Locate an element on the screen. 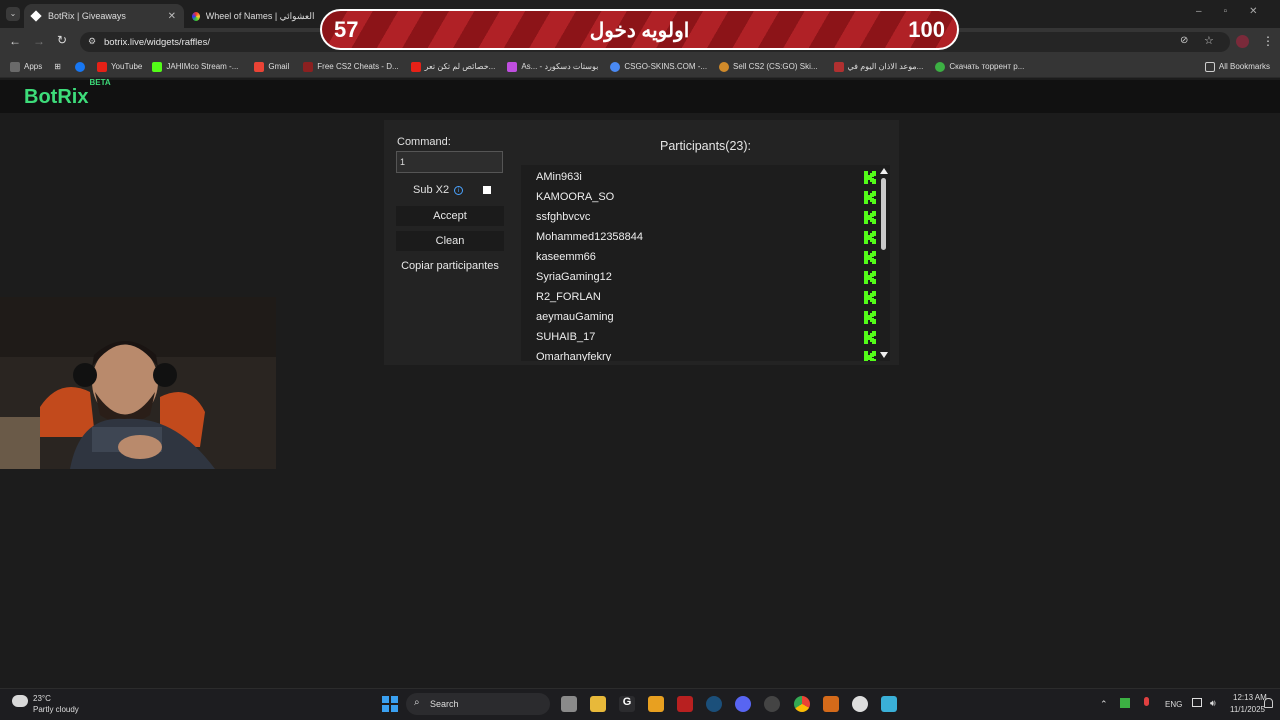 The image size is (1280, 720). torrent-icon is located at coordinates (940, 66).